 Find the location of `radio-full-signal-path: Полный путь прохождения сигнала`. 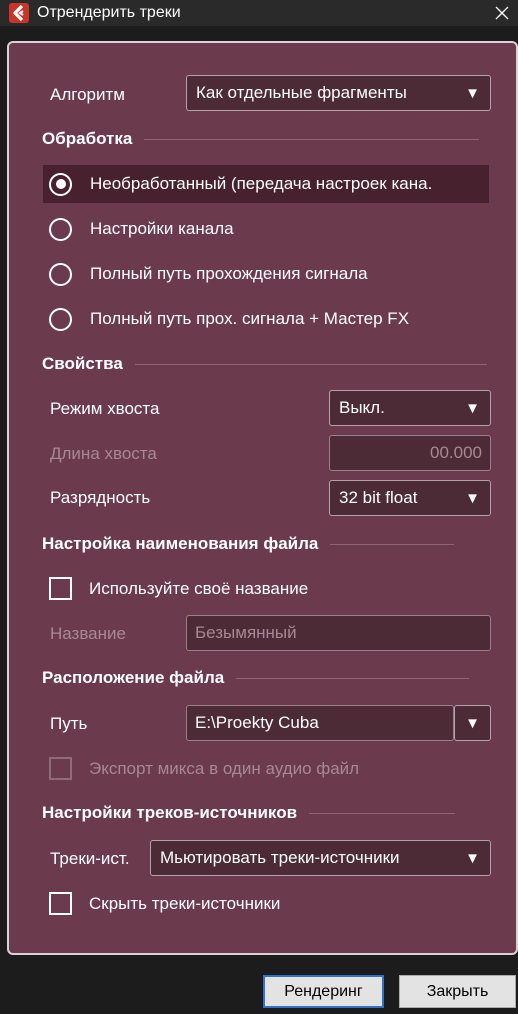

radio-full-signal-path: Полный путь прохождения сигнала is located at coordinates (266, 274).